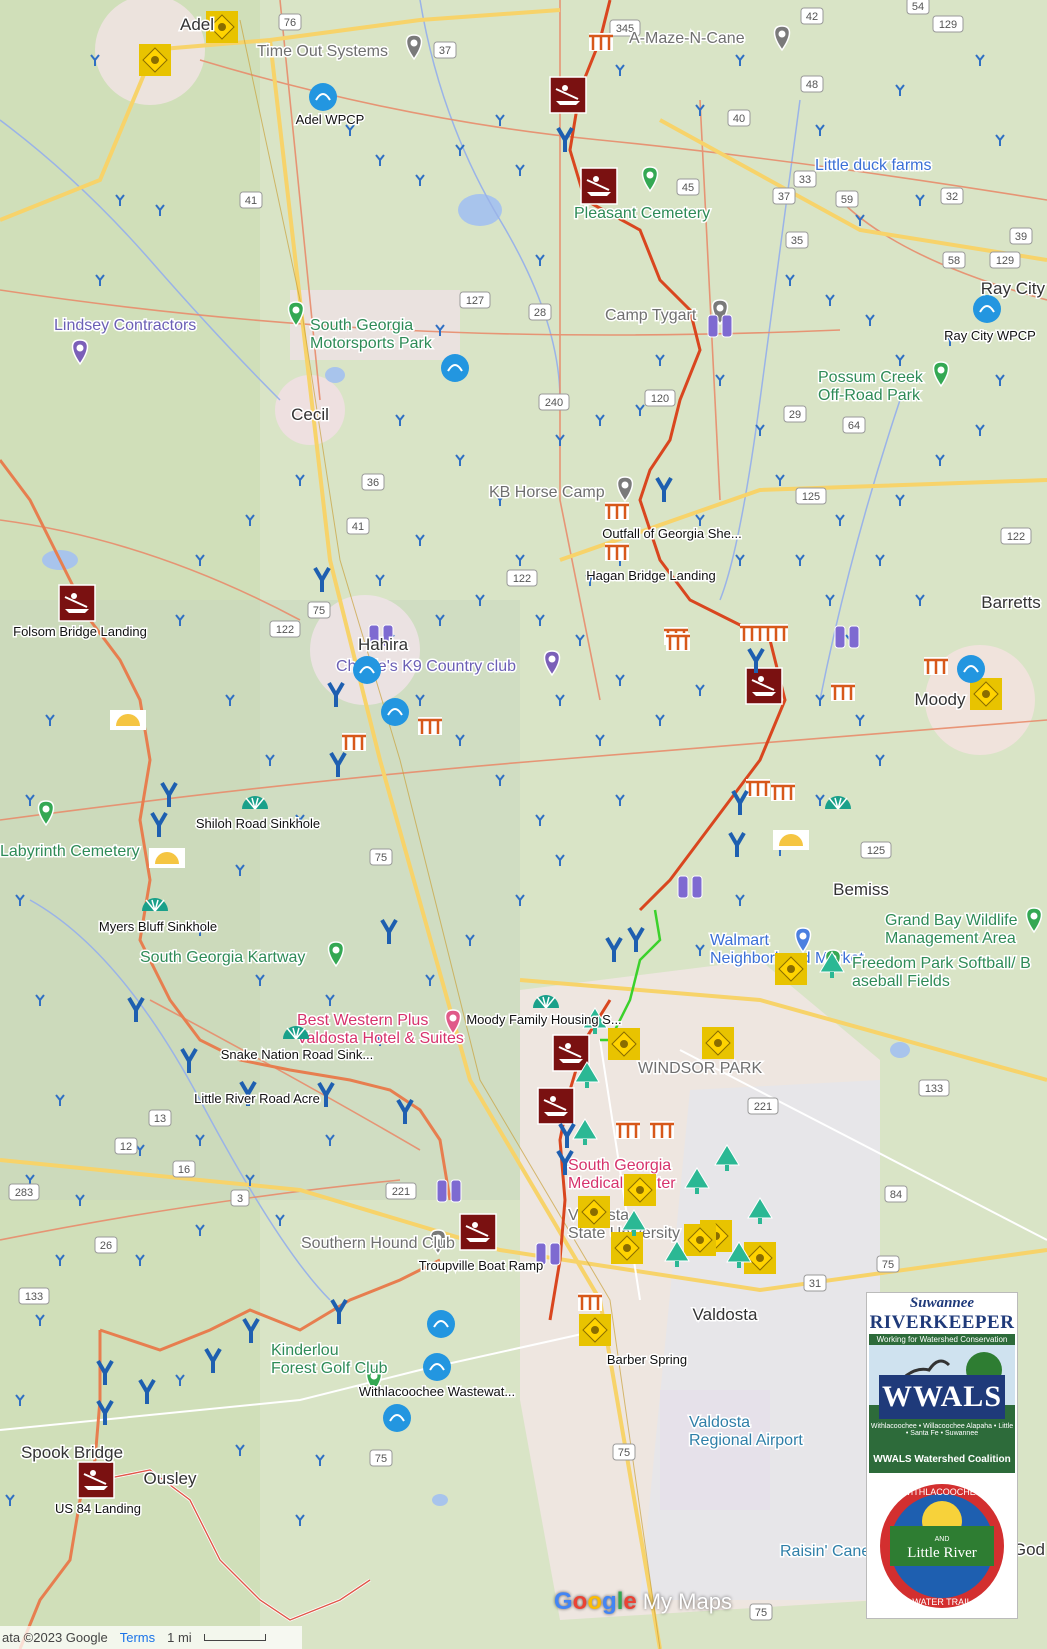 This screenshot has width=1047, height=1649. I want to click on route-shield-label: 13, so click(160, 1119).